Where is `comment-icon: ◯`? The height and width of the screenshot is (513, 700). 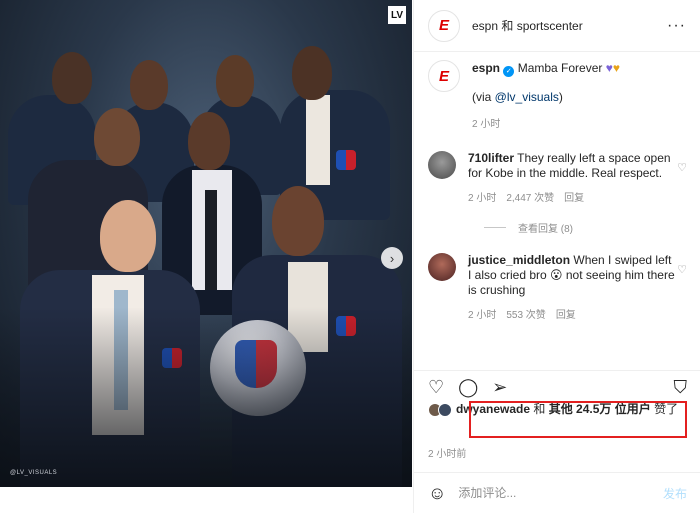 comment-icon: ◯ is located at coordinates (468, 387).